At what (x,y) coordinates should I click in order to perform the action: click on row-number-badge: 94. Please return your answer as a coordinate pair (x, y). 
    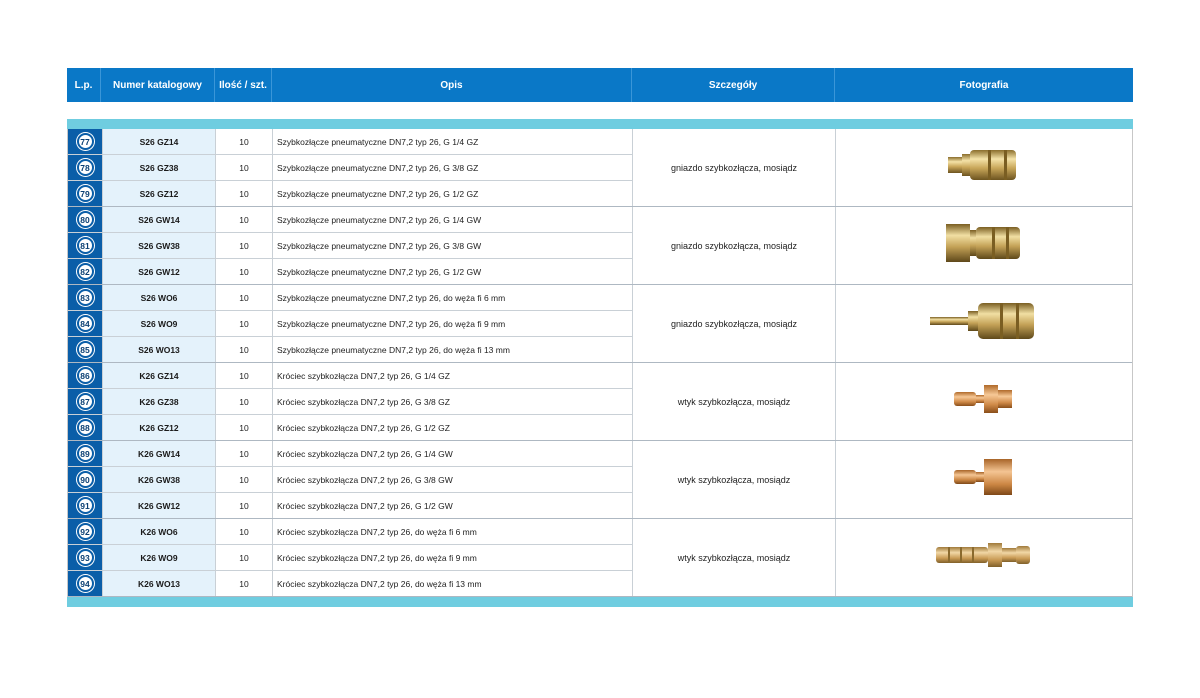
    Looking at the image, I should click on (85, 583).